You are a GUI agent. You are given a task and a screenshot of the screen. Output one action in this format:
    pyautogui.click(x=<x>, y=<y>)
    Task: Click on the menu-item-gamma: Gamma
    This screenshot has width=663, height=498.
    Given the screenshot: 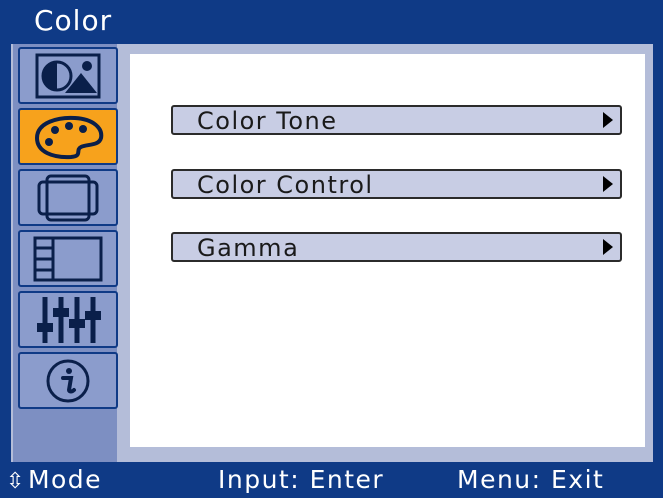 What is the action you would take?
    pyautogui.click(x=396, y=247)
    